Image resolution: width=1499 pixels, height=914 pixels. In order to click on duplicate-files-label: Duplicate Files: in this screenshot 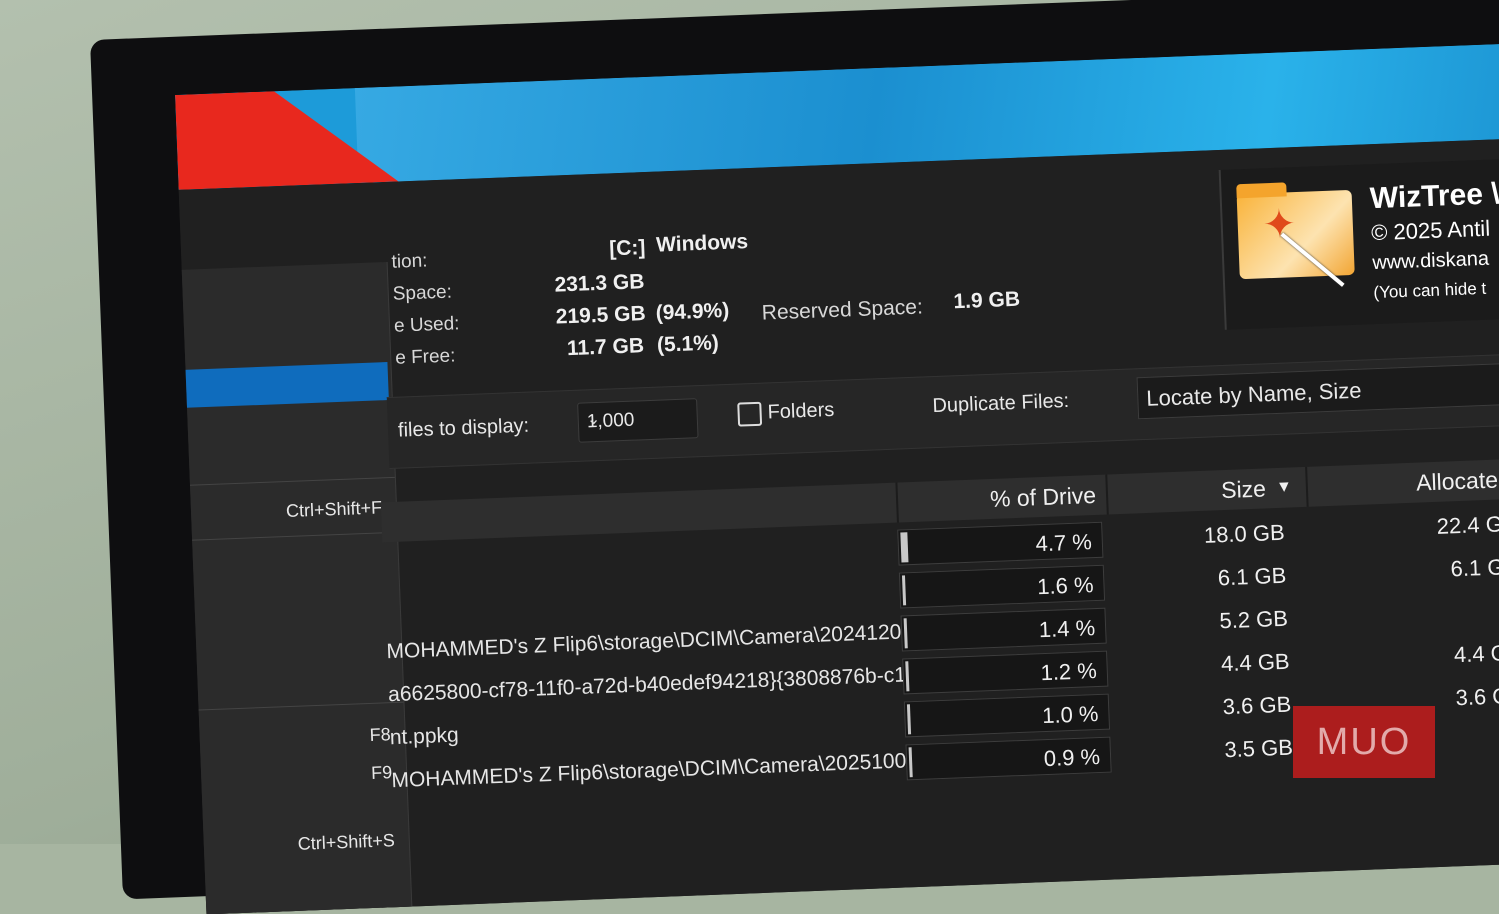, I will do `click(1001, 403)`.